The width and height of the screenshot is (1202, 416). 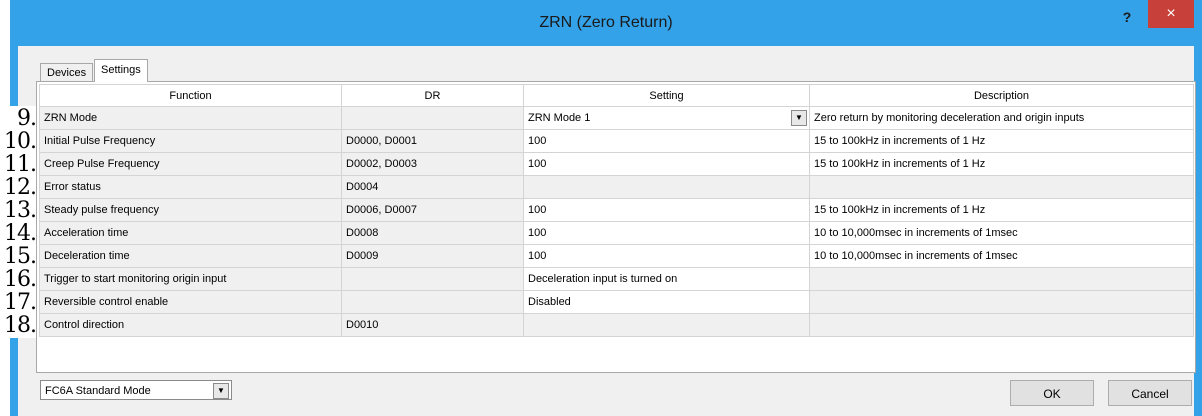 I want to click on mode-select: FC6A Standard Mode ▼, so click(x=136, y=390).